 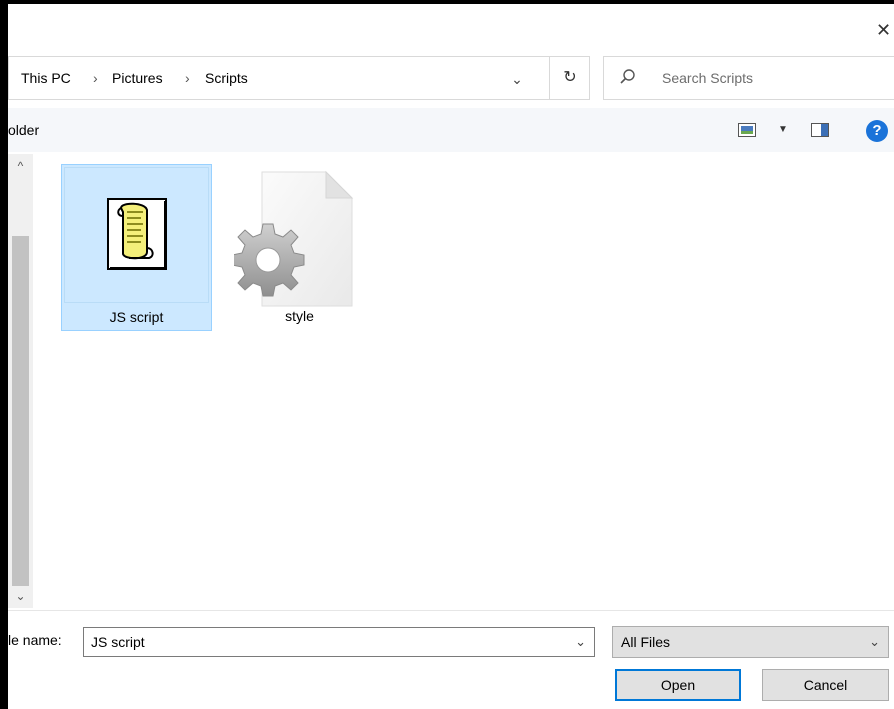 What do you see at coordinates (136, 317) in the screenshot?
I see `file-name-label: JS script` at bounding box center [136, 317].